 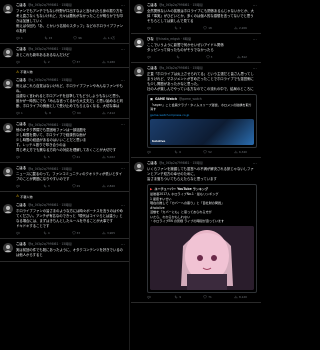 What do you see at coordinates (242, 57) in the screenshot?
I see `views-button: 812` at bounding box center [242, 57].